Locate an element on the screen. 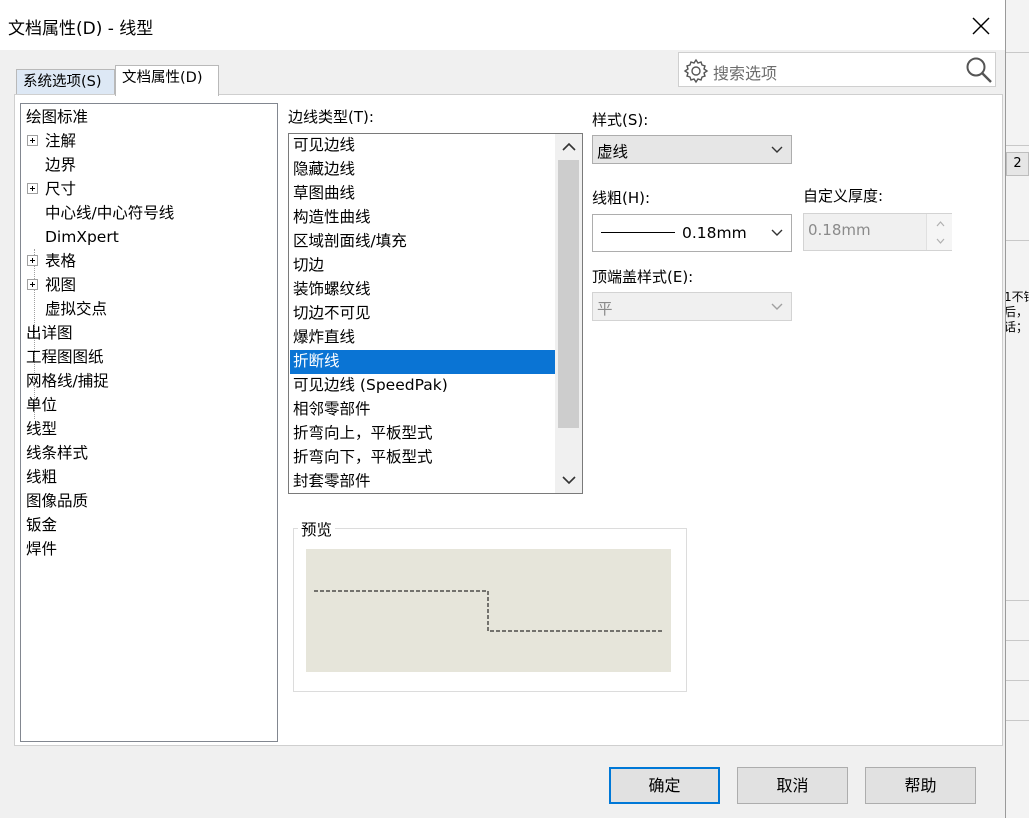 The height and width of the screenshot is (818, 1029). edge-type-item: 可见边线 (SpeedPak) is located at coordinates (422, 386).